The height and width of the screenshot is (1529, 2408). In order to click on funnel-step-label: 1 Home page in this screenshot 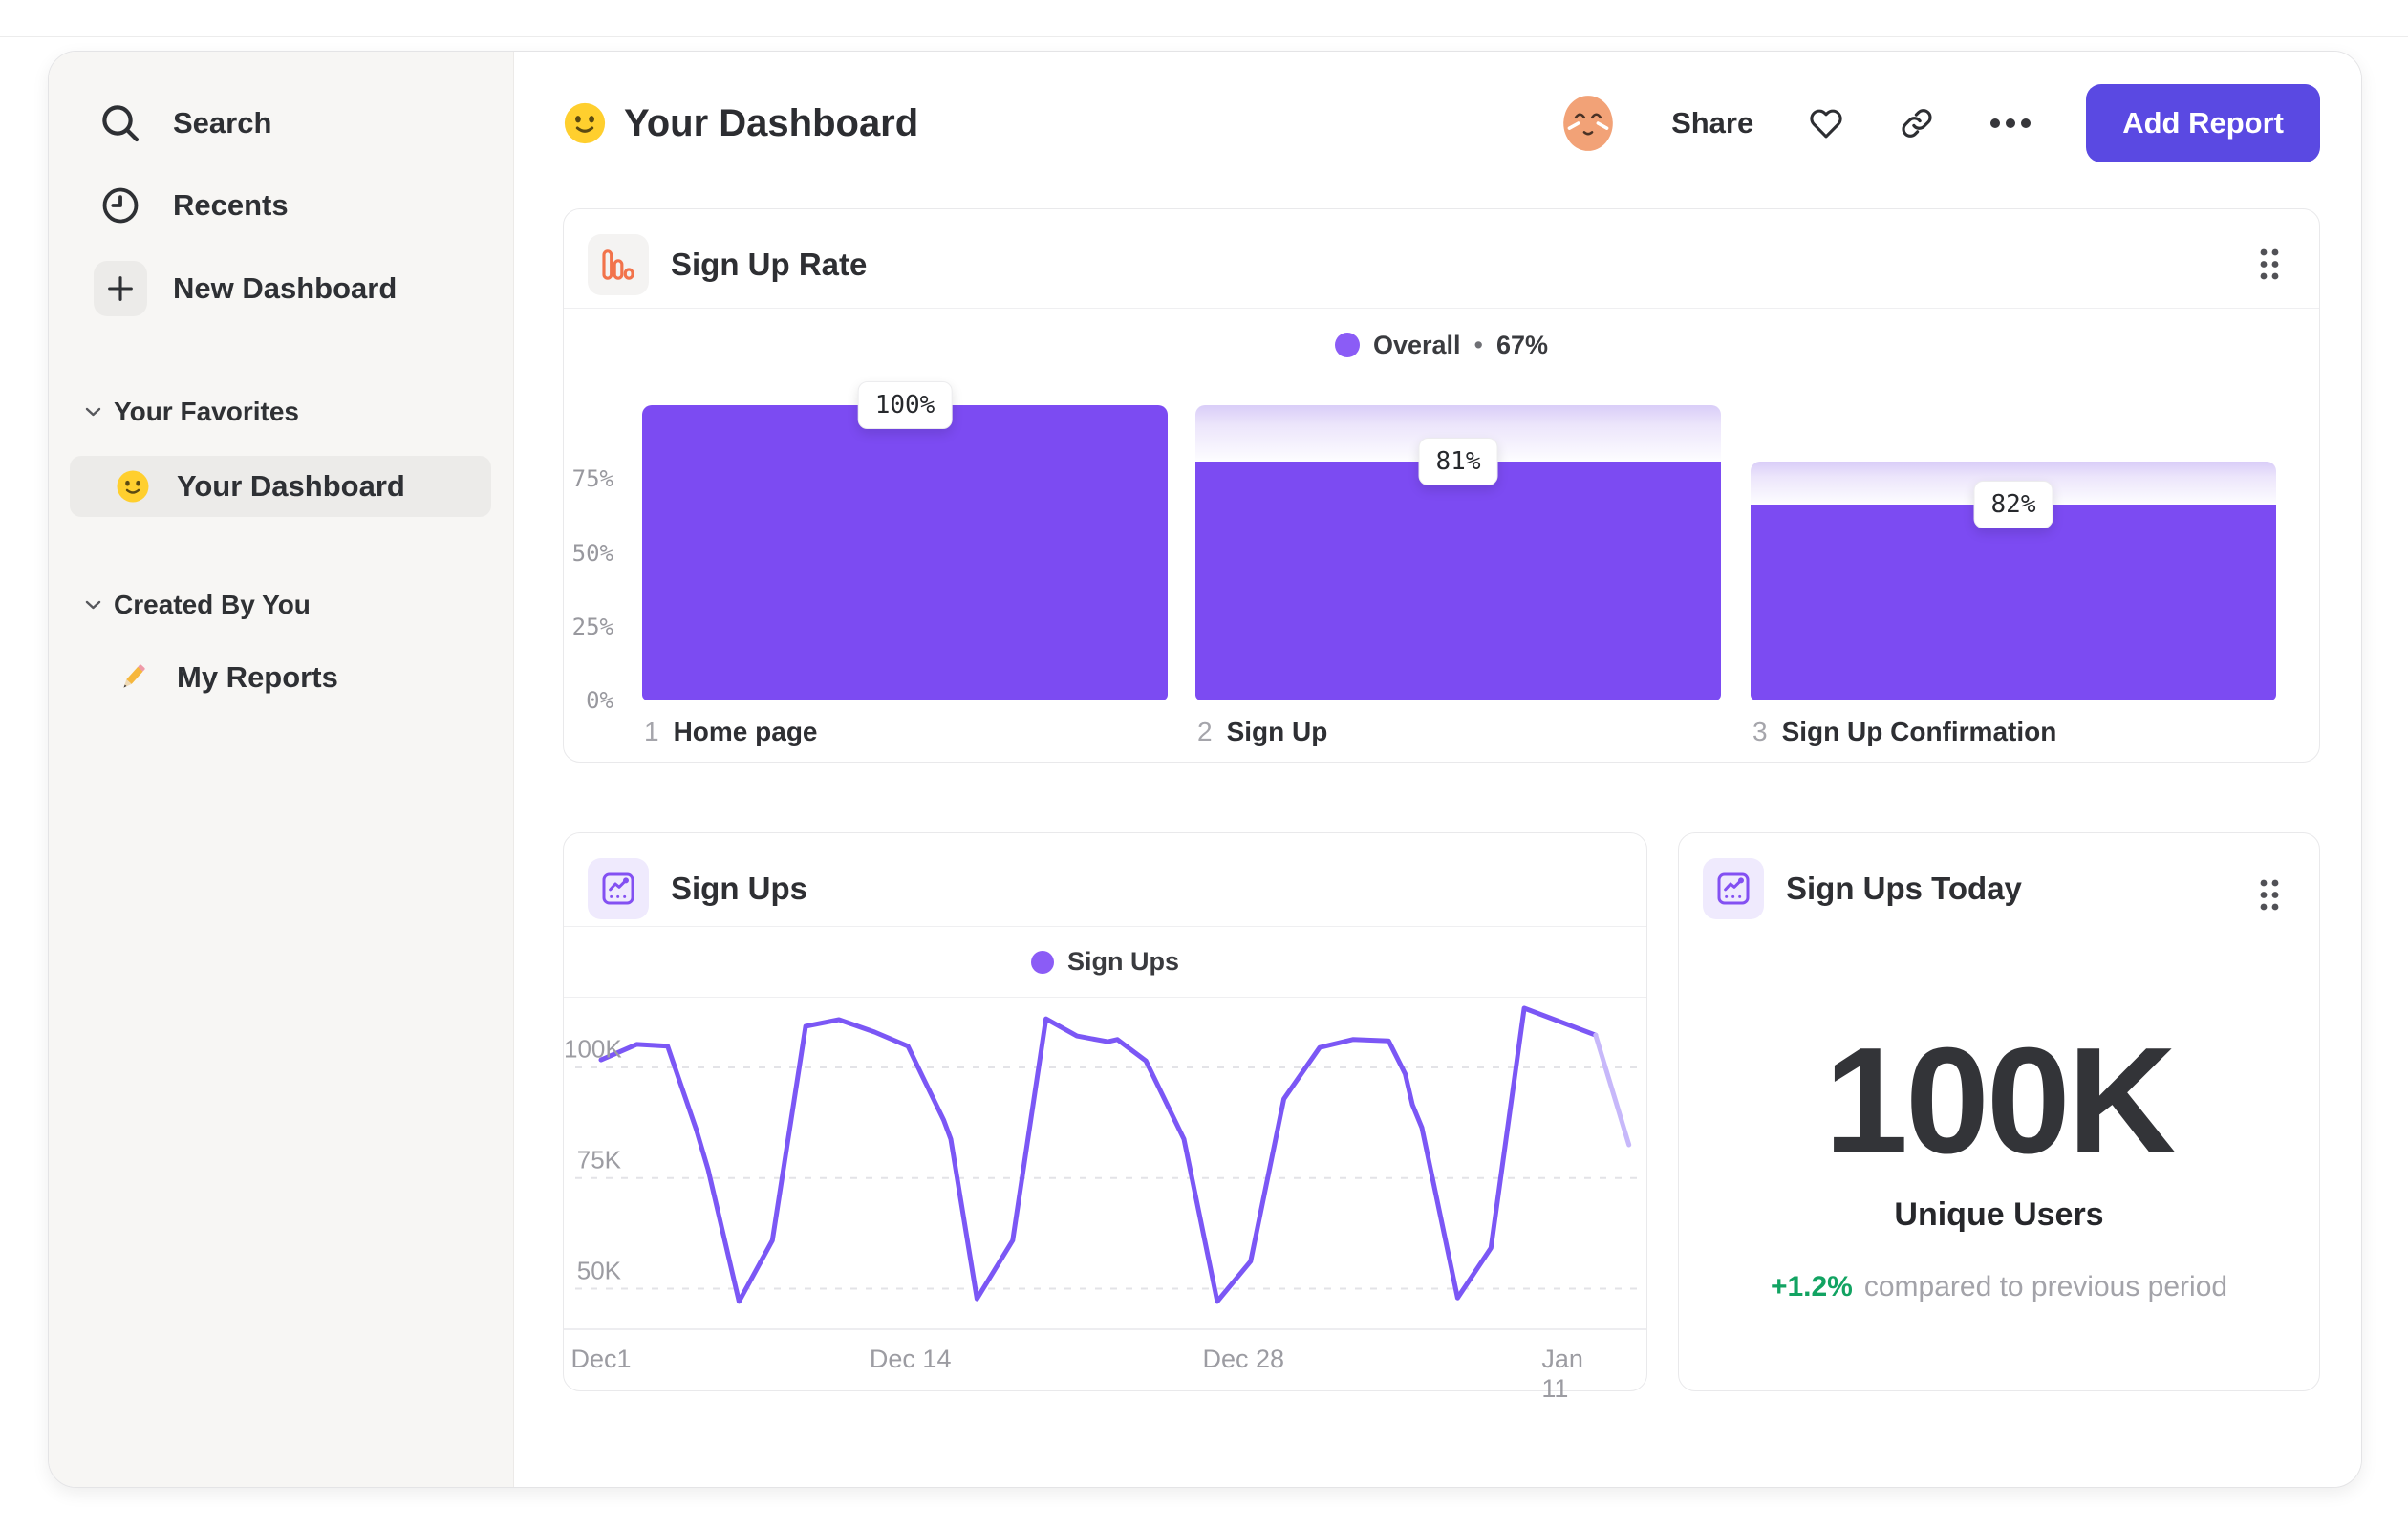, I will do `click(731, 732)`.